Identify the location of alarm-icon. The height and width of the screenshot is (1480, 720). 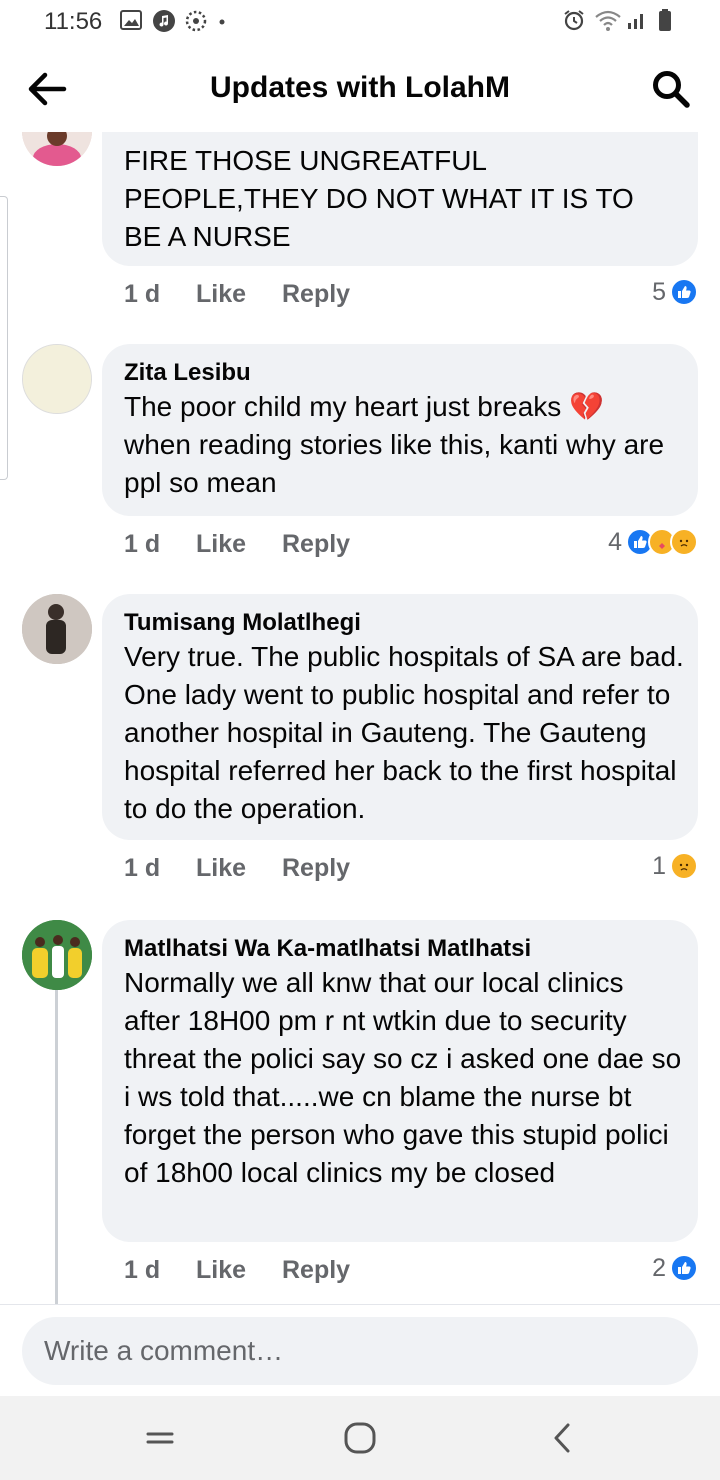
(573, 19).